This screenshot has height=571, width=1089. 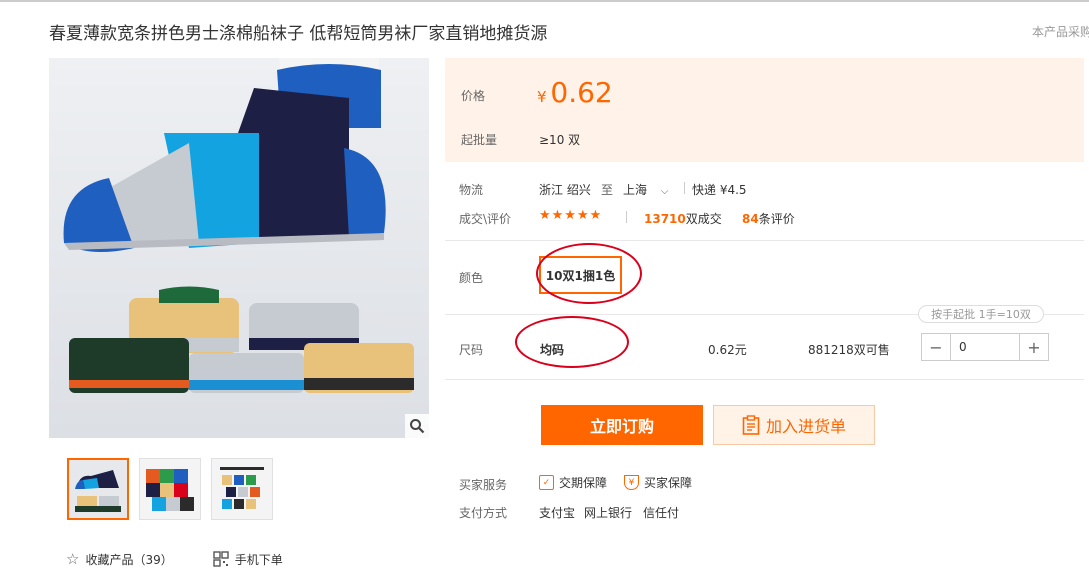 What do you see at coordinates (546, 482) in the screenshot?
I see `delivery-guarantee-icon: ✓` at bounding box center [546, 482].